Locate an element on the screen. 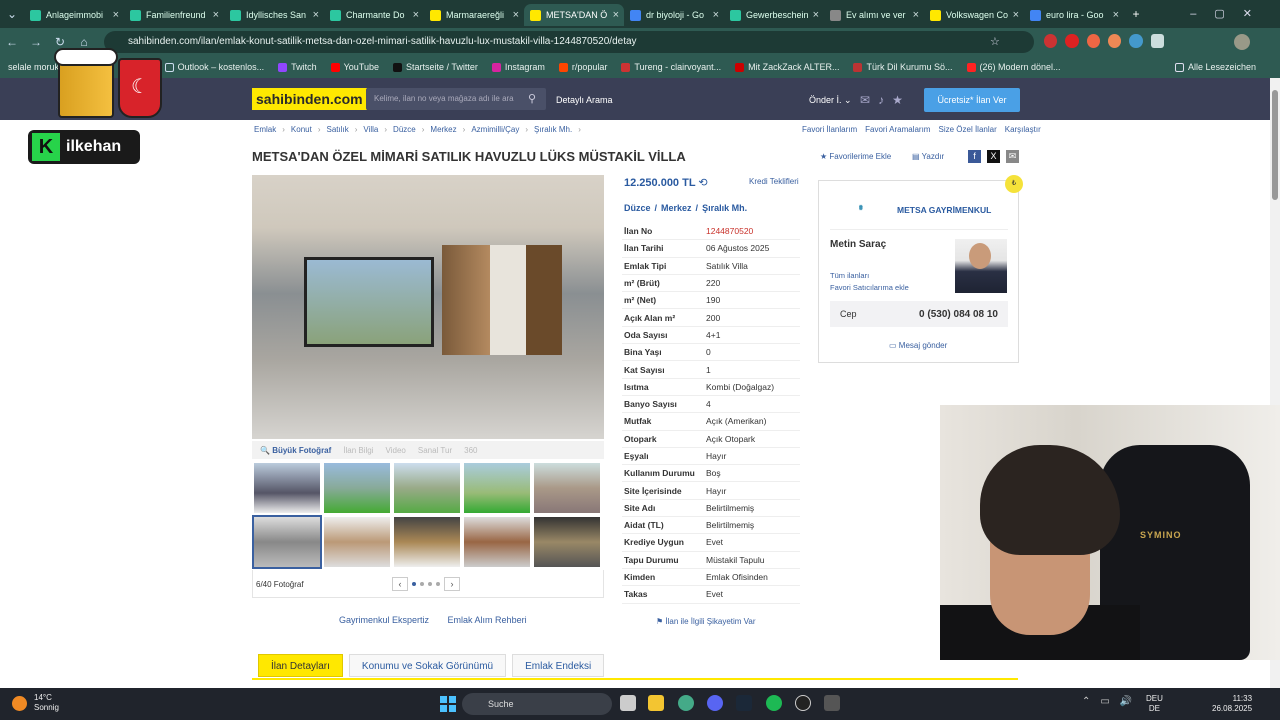 The height and width of the screenshot is (720, 1280). browser-tab: Gewerbeschein × is located at coordinates (774, 15).